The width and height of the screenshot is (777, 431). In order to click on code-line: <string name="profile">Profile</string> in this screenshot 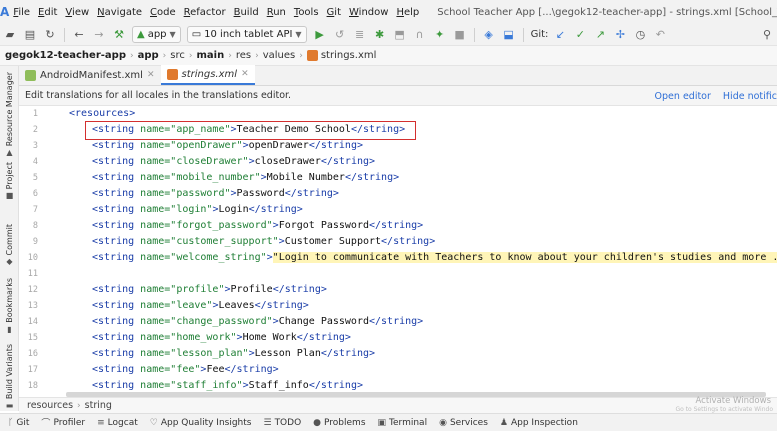, I will do `click(209, 290)`.